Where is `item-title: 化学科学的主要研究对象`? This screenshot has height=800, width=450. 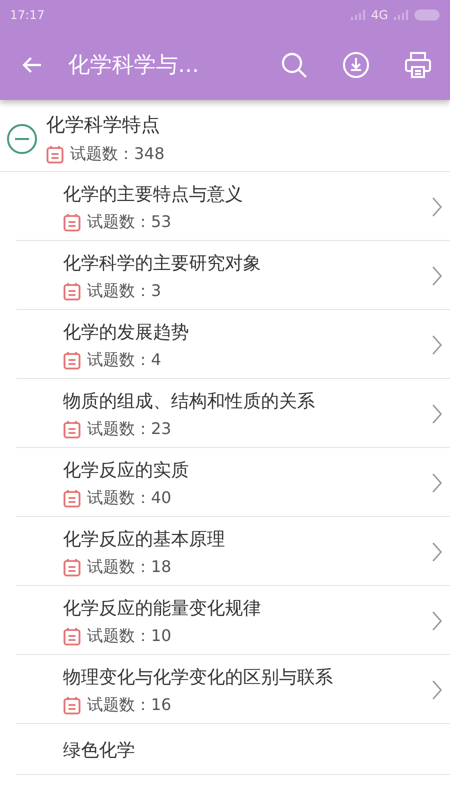
item-title: 化学科学的主要研究对象 is located at coordinates (162, 263).